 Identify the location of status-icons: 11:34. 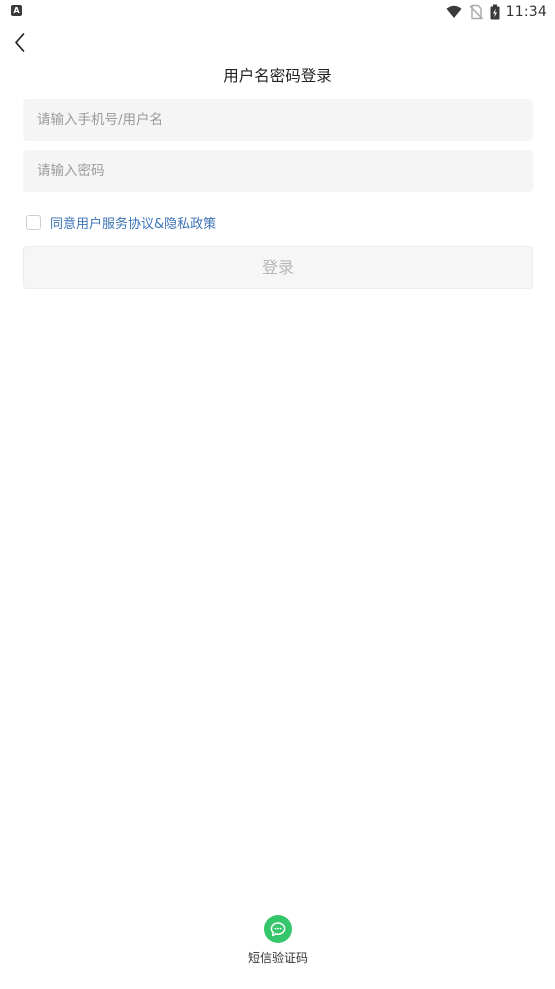
(496, 12).